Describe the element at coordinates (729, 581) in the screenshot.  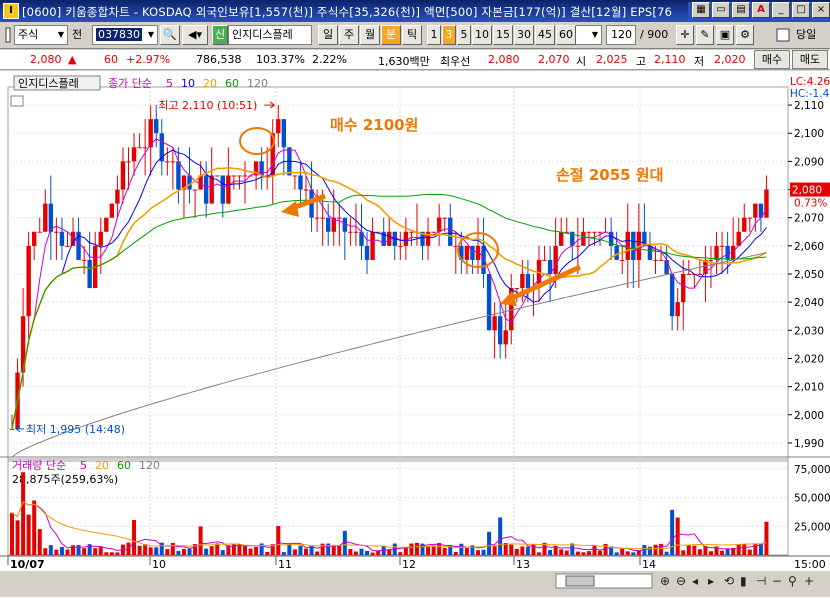
I see `reset-icon: ⟲` at that location.